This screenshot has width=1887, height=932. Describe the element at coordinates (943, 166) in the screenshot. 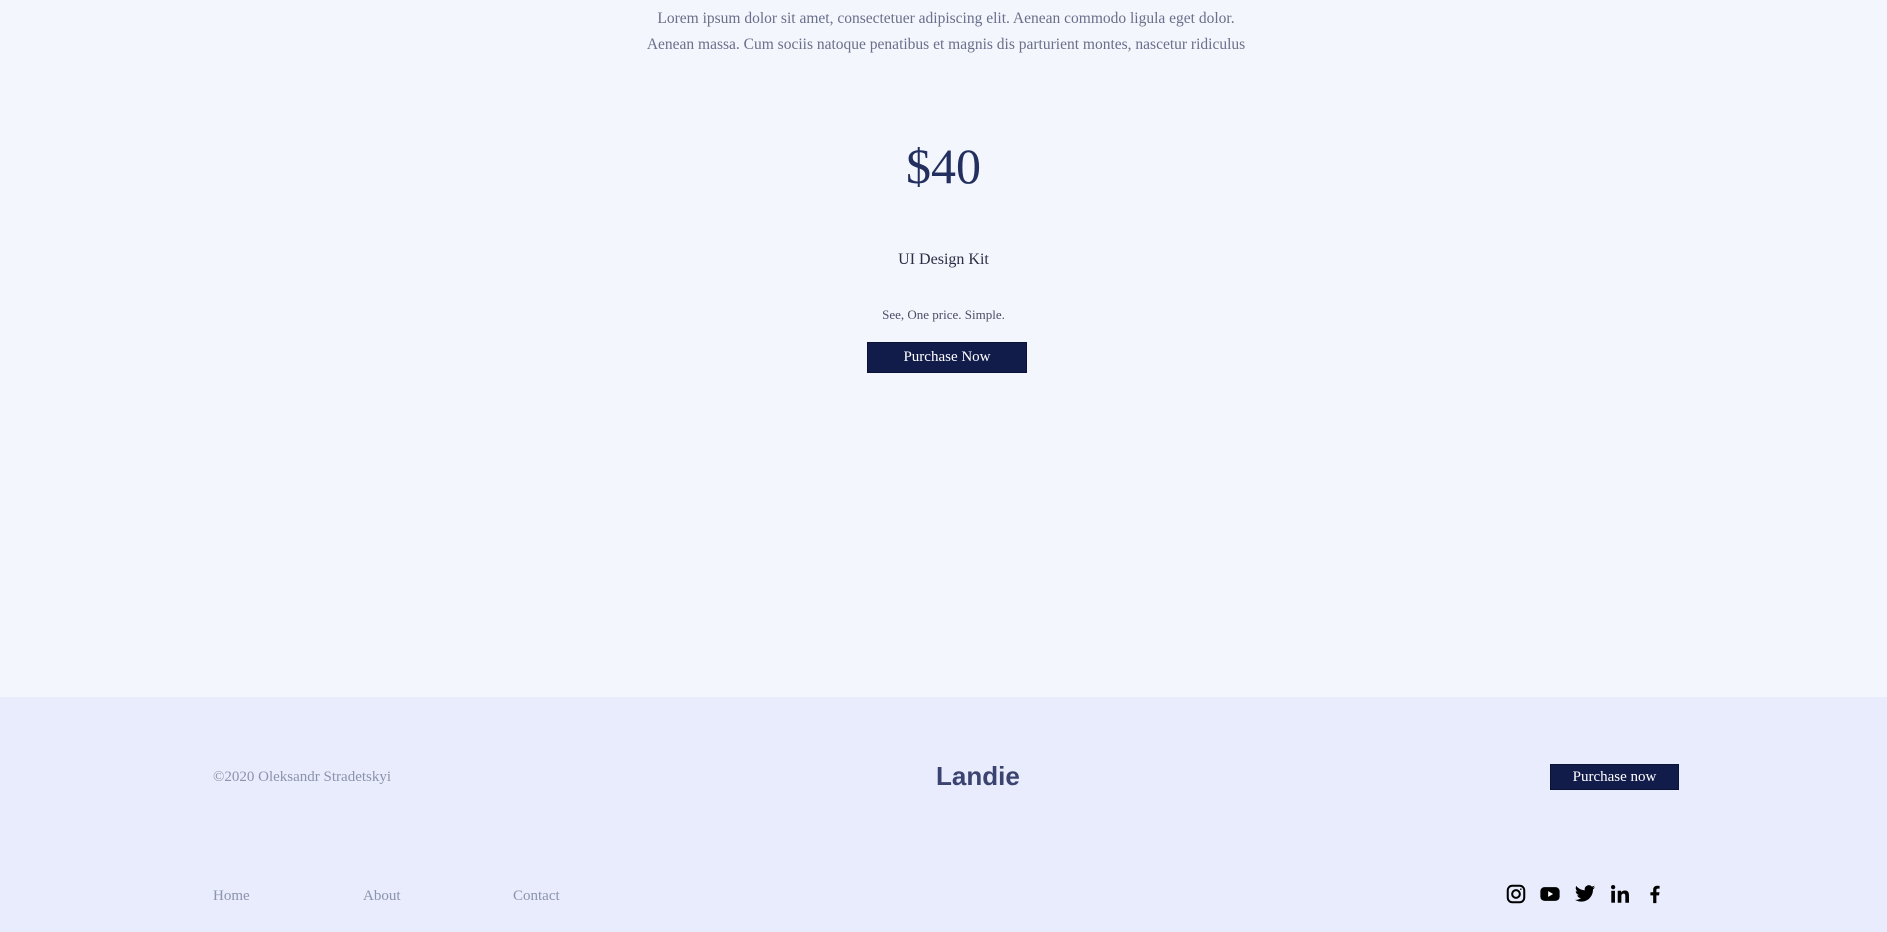

I see `price: $40` at that location.